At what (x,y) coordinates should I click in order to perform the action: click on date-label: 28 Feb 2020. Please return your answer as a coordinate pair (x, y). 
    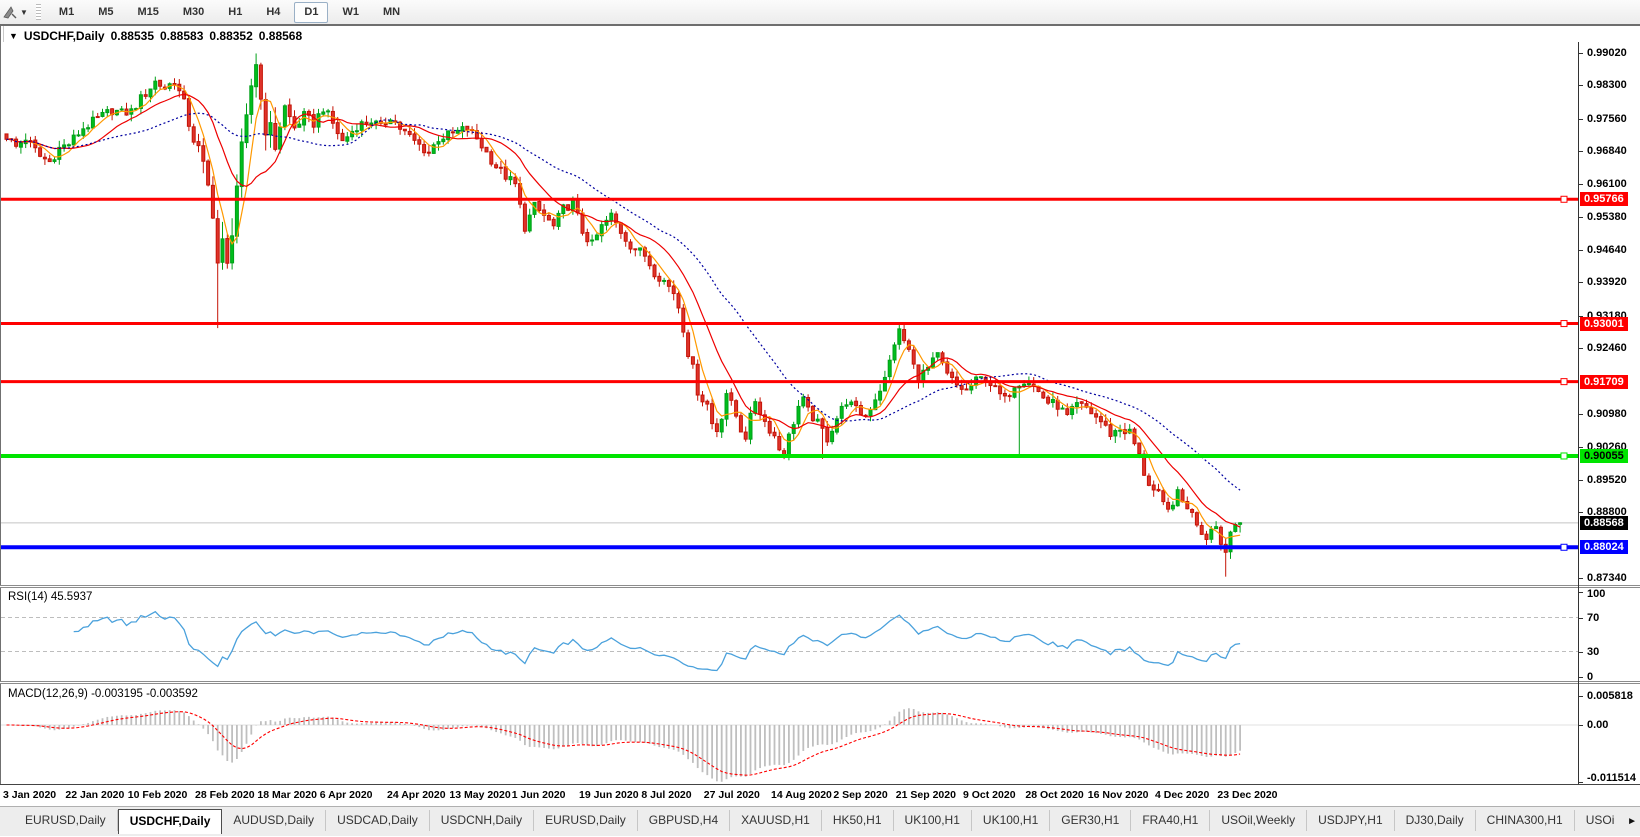
    Looking at the image, I should click on (225, 795).